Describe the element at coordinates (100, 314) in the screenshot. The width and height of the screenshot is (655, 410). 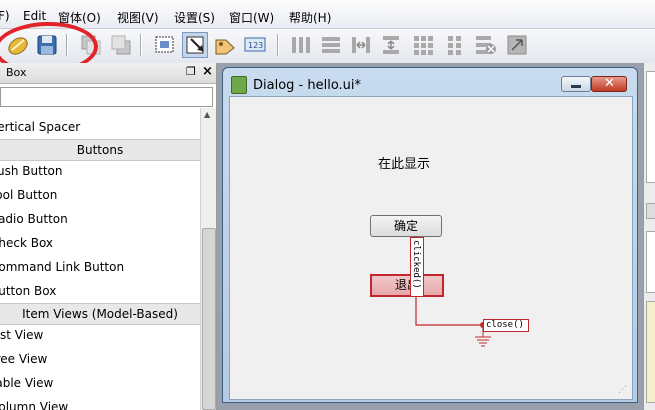
I see `category-header: Item Views (Model-Based)` at that location.